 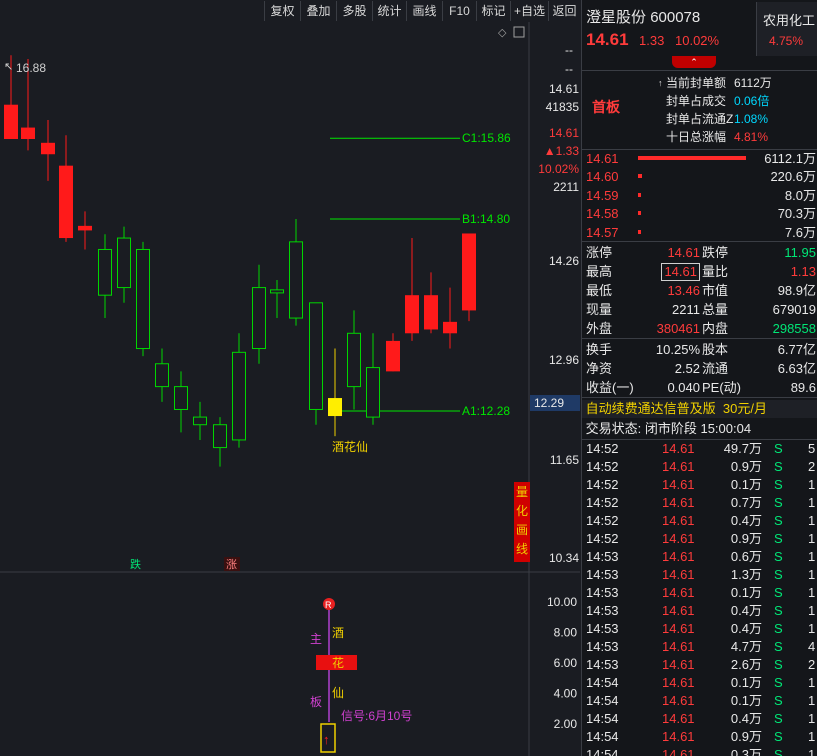 What do you see at coordinates (502, 33) in the screenshot?
I see `diamond-icon: ◇` at bounding box center [502, 33].